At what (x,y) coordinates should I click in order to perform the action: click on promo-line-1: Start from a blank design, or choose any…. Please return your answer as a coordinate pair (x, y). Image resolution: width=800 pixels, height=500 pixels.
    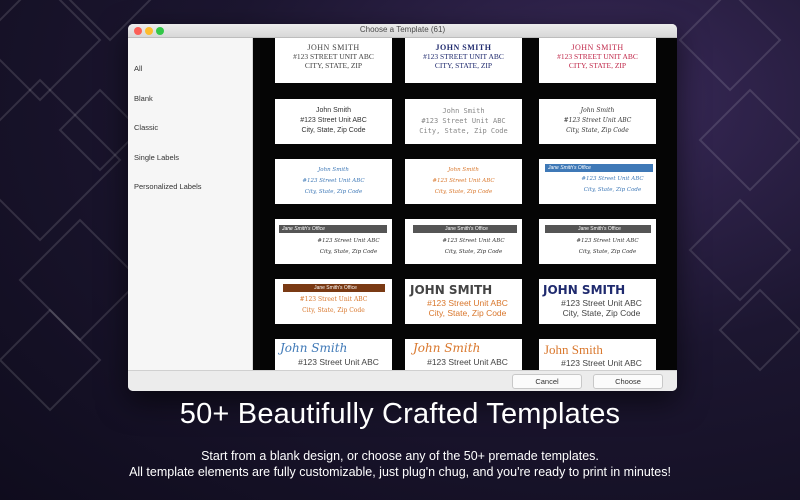
    Looking at the image, I should click on (400, 456).